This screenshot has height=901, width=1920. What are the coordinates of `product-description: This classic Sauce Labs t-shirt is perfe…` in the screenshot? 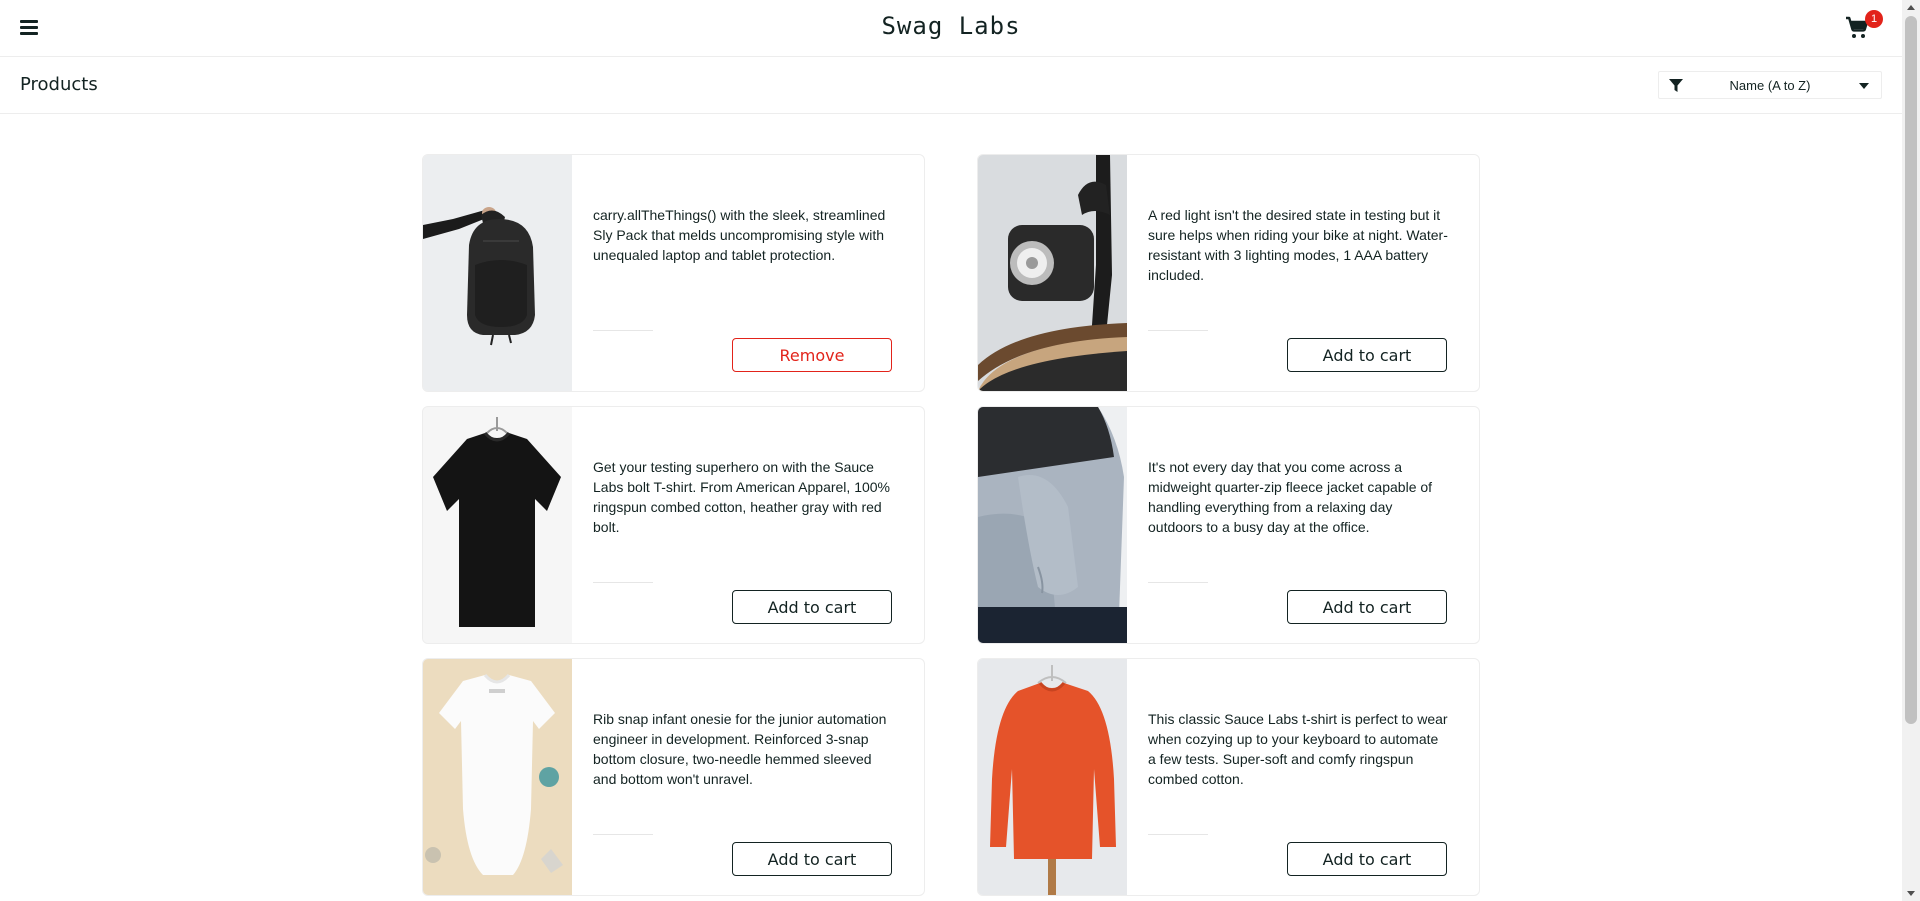 It's located at (1298, 749).